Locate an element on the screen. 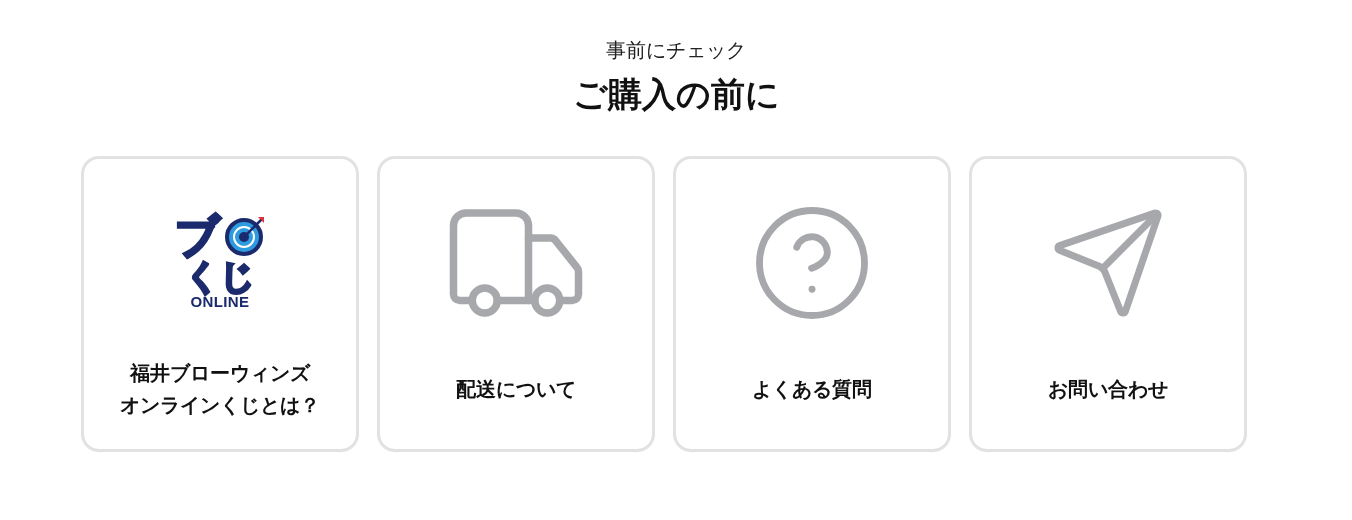  card-label: 福井ブローウィンズ is located at coordinates (220, 373).